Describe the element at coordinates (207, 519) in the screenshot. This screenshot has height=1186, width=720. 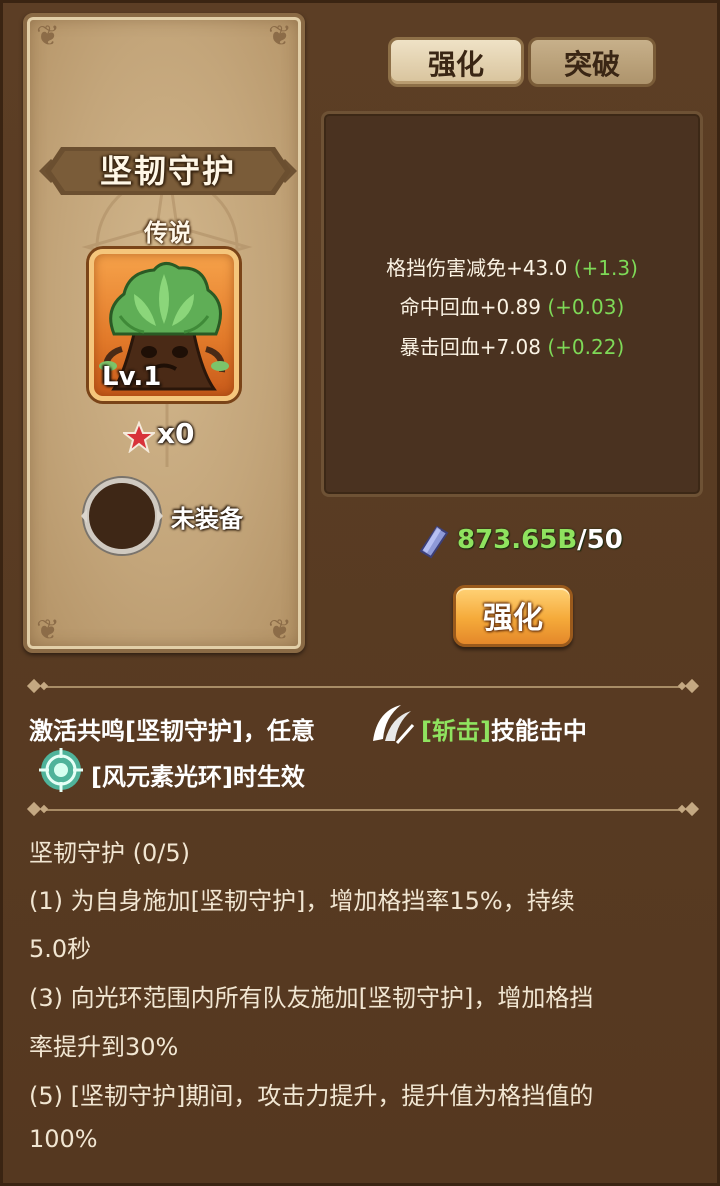
I see `equip-status: 未装备` at that location.